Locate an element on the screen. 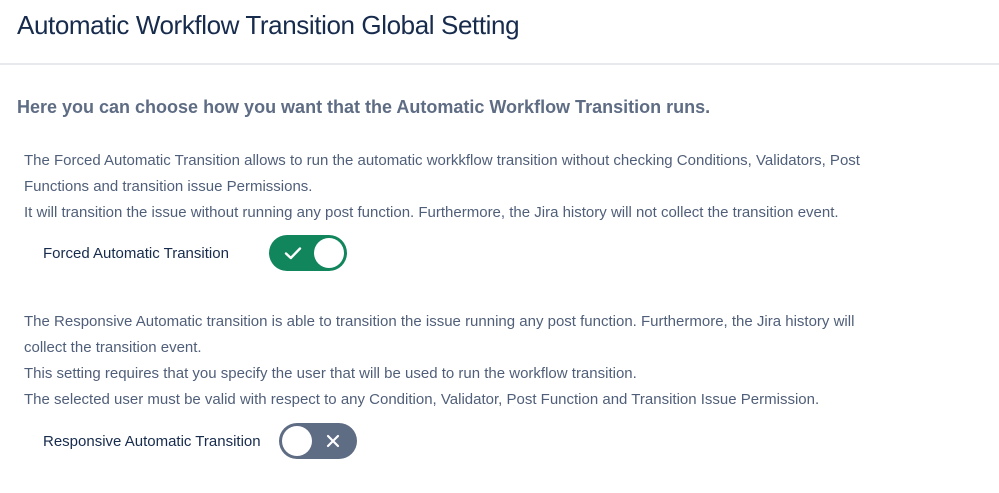 The image size is (999, 493). responsive-automatic-transition-label: Responsive Automatic Transition is located at coordinates (152, 441).